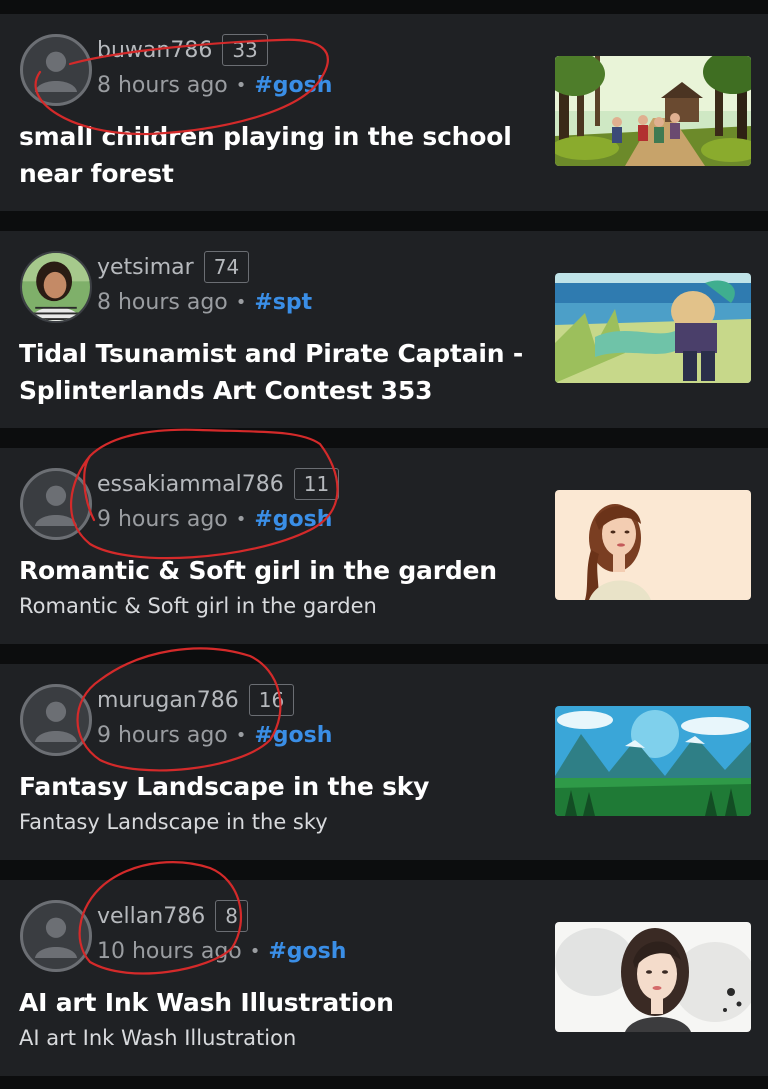 Image resolution: width=768 pixels, height=1089 pixels. What do you see at coordinates (151, 916) in the screenshot?
I see `post-author-link: vellan786` at bounding box center [151, 916].